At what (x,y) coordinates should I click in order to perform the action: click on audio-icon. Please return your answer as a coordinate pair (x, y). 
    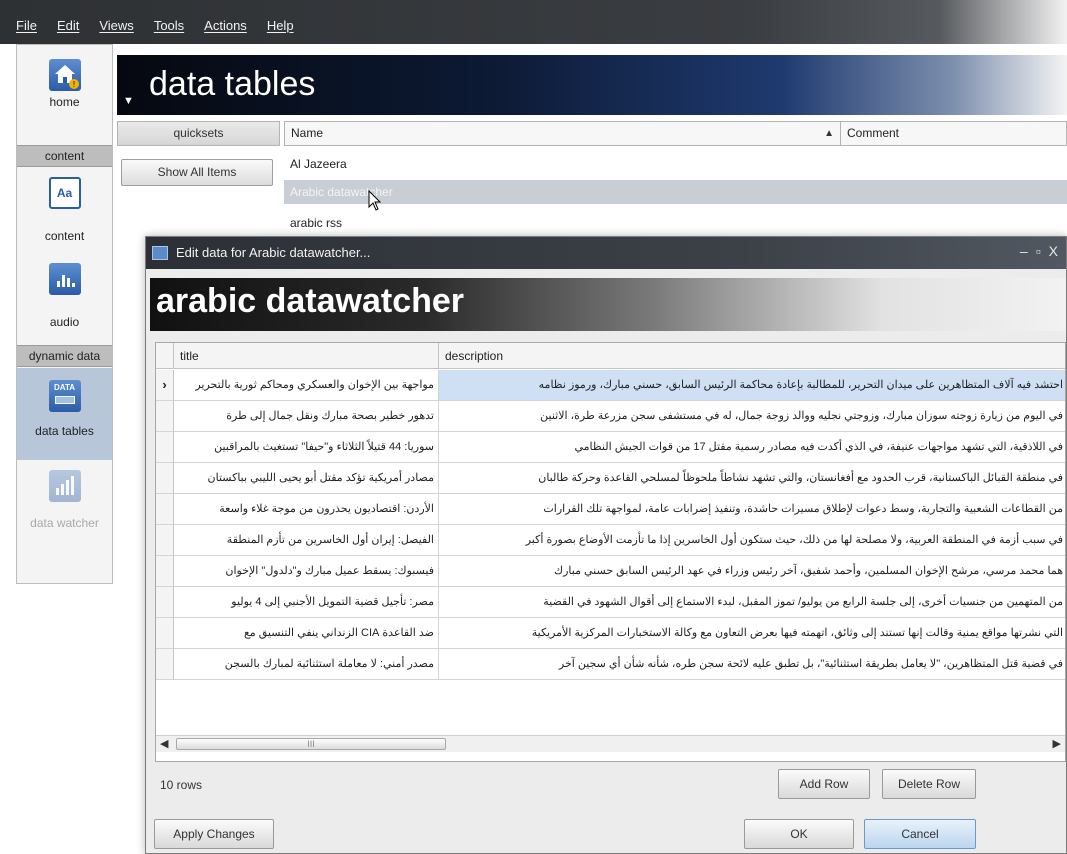
    Looking at the image, I should click on (64, 279).